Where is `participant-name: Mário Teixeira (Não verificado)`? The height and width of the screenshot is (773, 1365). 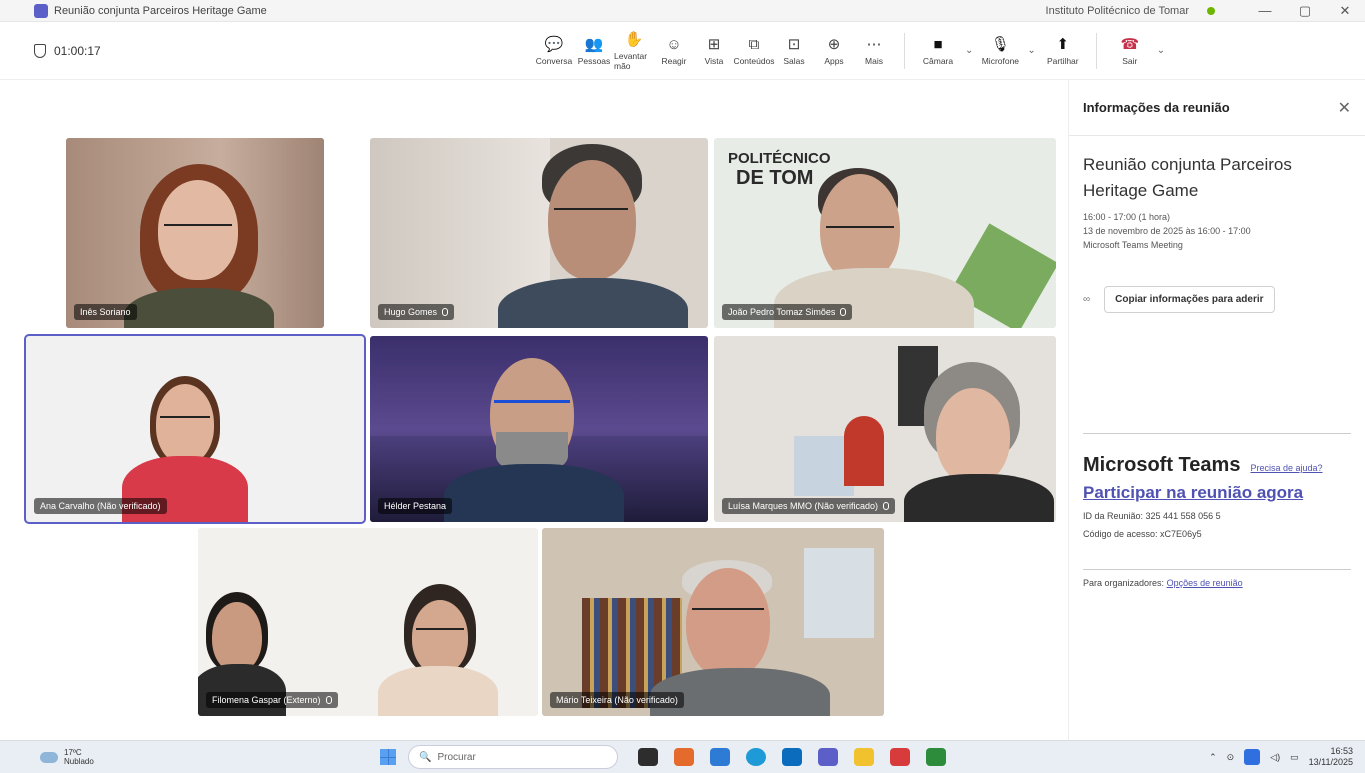
participant-name: Mário Teixeira (Não verificado) is located at coordinates (617, 700).